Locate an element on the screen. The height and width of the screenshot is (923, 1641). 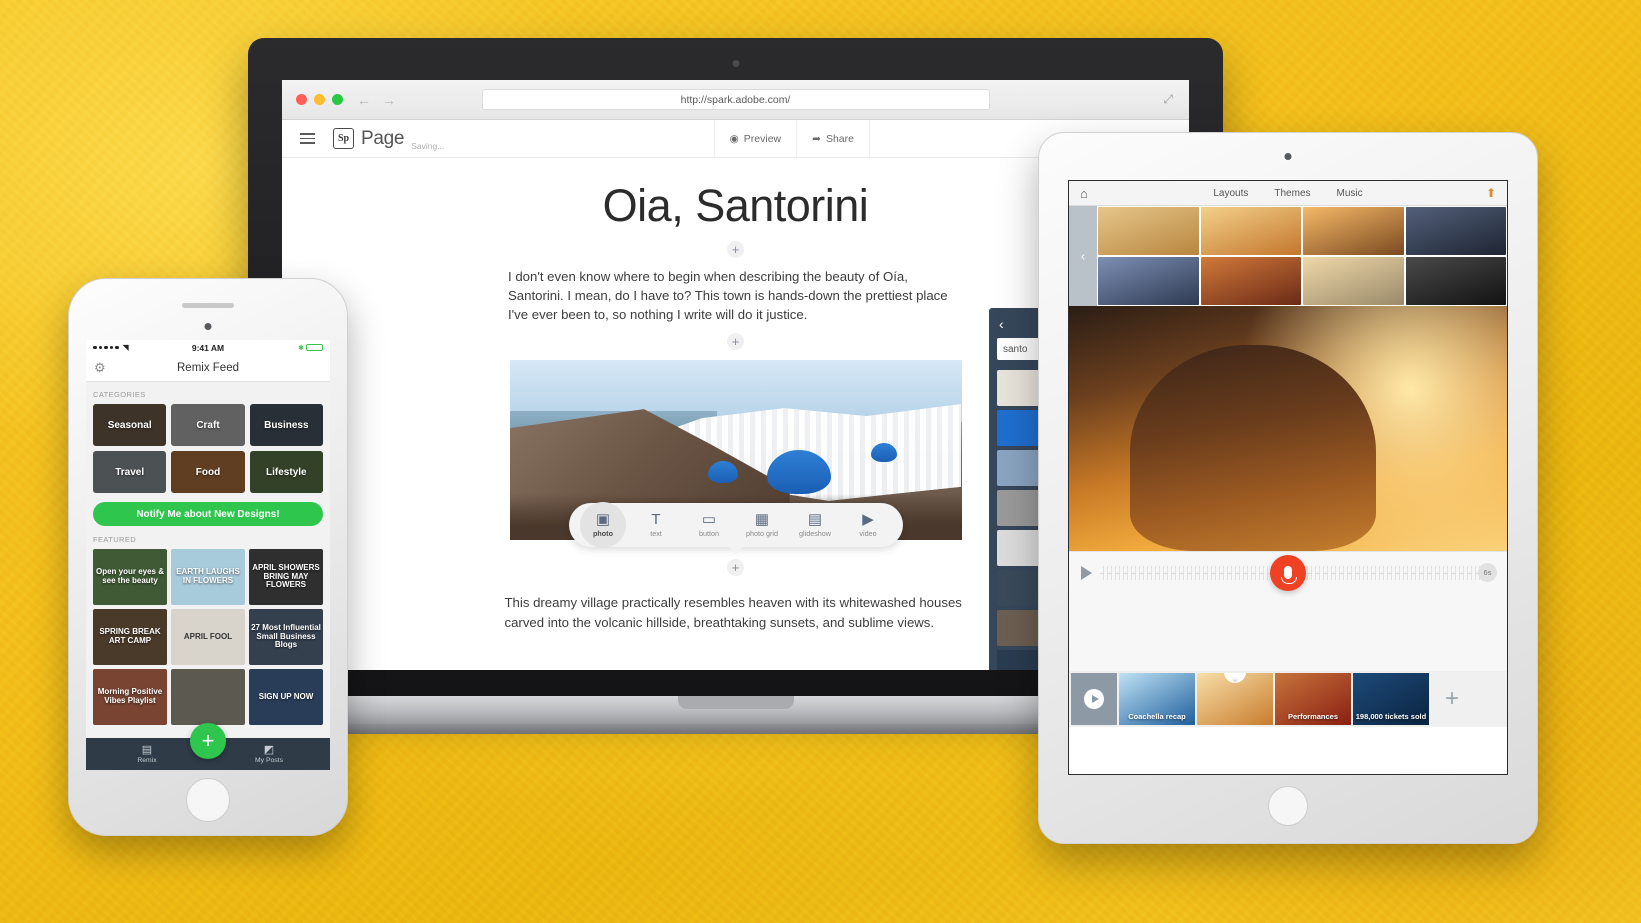
tab-themes: Themes is located at coordinates (1292, 193).